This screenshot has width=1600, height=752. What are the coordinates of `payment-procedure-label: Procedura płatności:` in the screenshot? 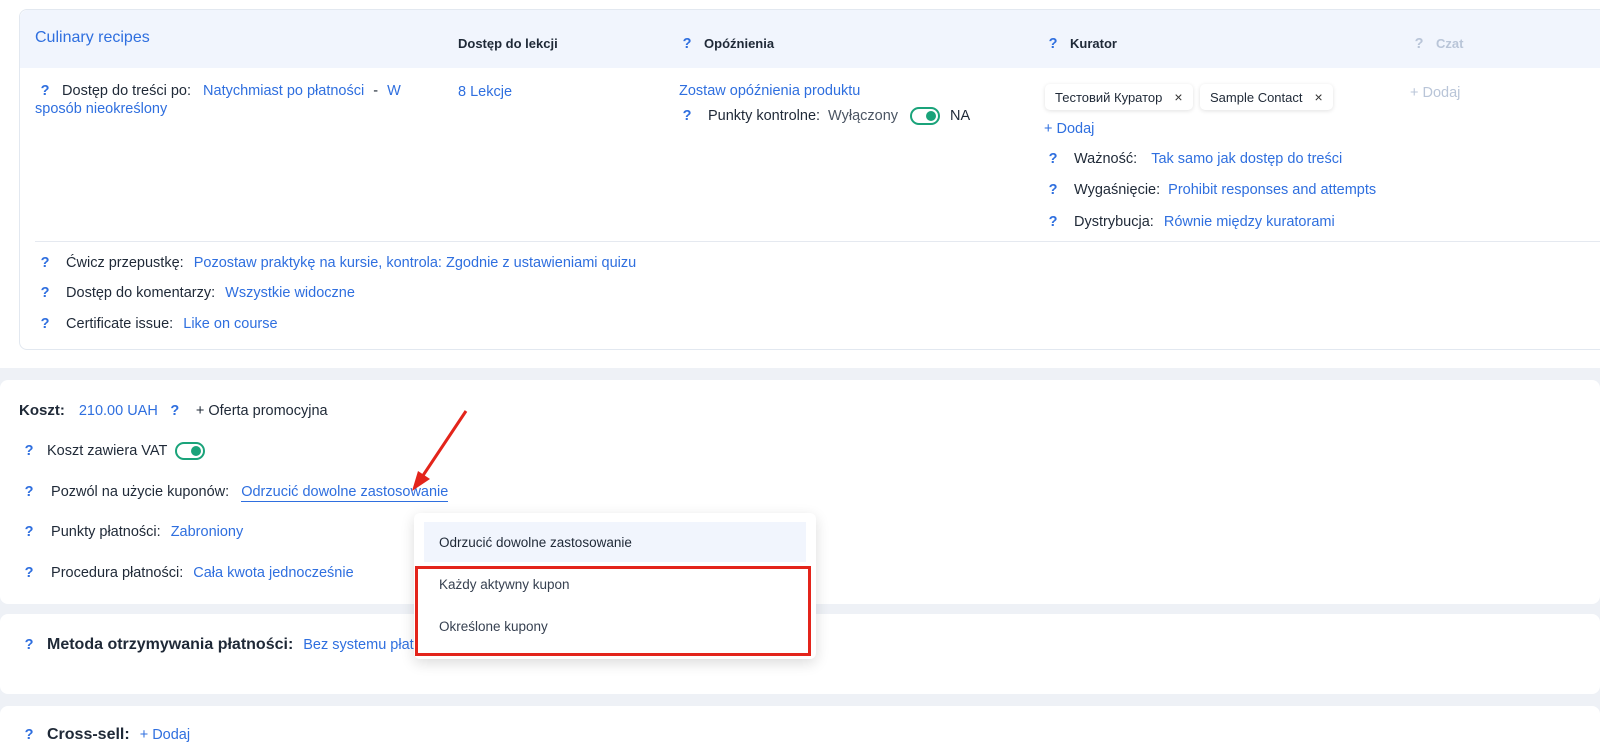 It's located at (117, 573).